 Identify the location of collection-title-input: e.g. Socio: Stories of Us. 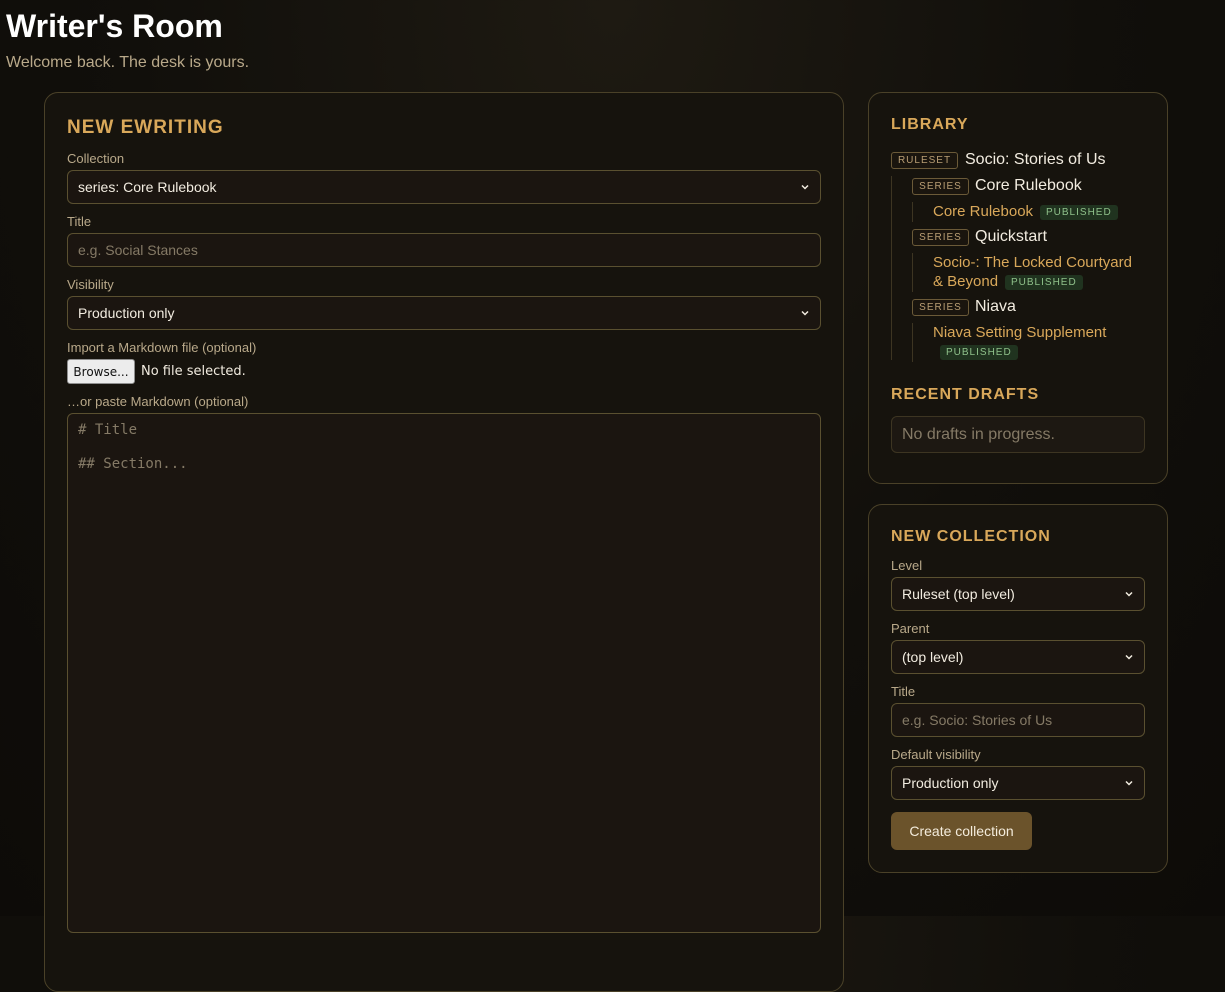
(1018, 720).